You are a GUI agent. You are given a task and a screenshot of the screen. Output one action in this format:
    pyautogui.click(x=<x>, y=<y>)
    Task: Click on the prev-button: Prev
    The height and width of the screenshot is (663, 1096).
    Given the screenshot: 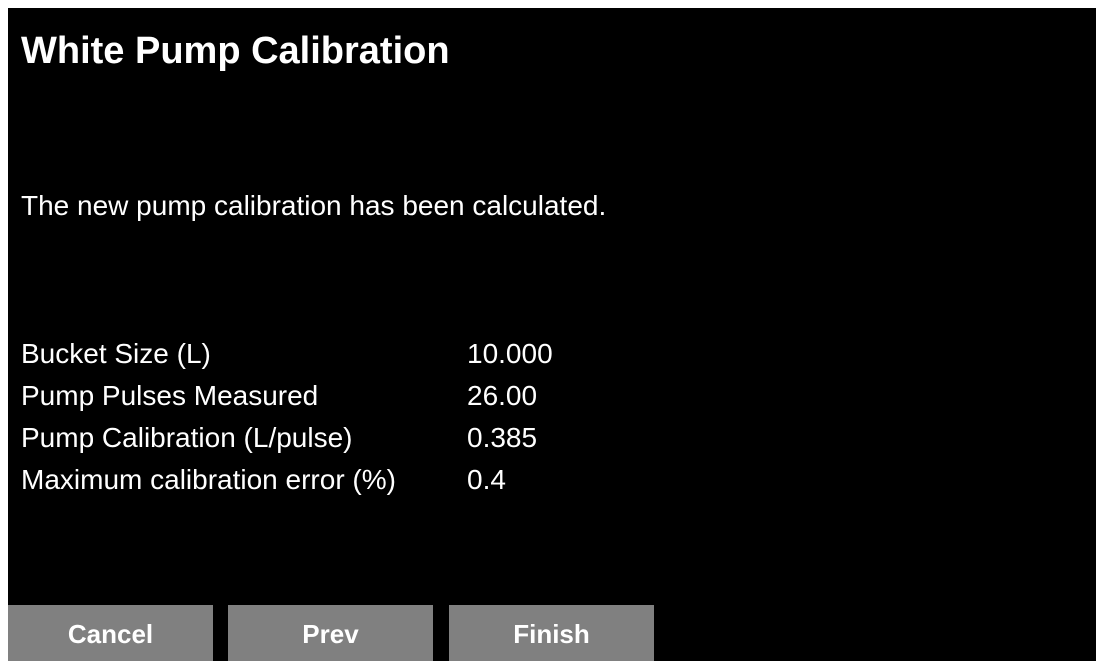 What is the action you would take?
    pyautogui.click(x=330, y=633)
    